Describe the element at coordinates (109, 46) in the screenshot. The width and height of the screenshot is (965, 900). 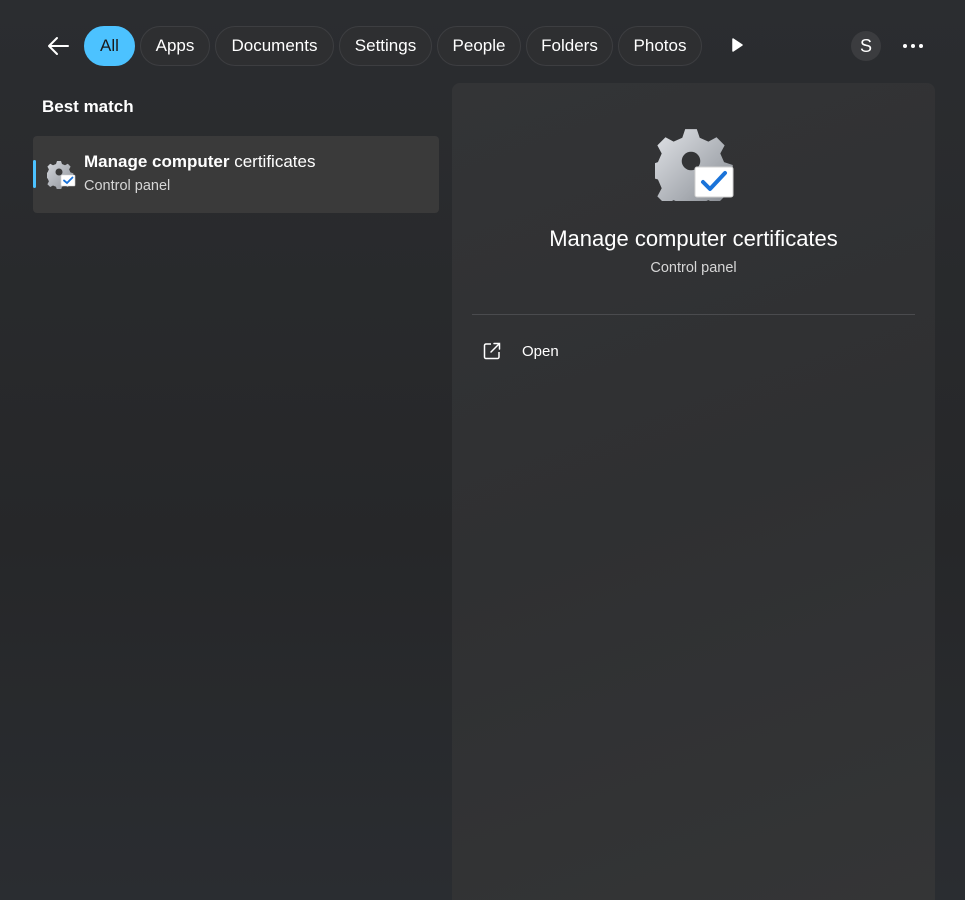
I see `filter-chip-all: All` at that location.